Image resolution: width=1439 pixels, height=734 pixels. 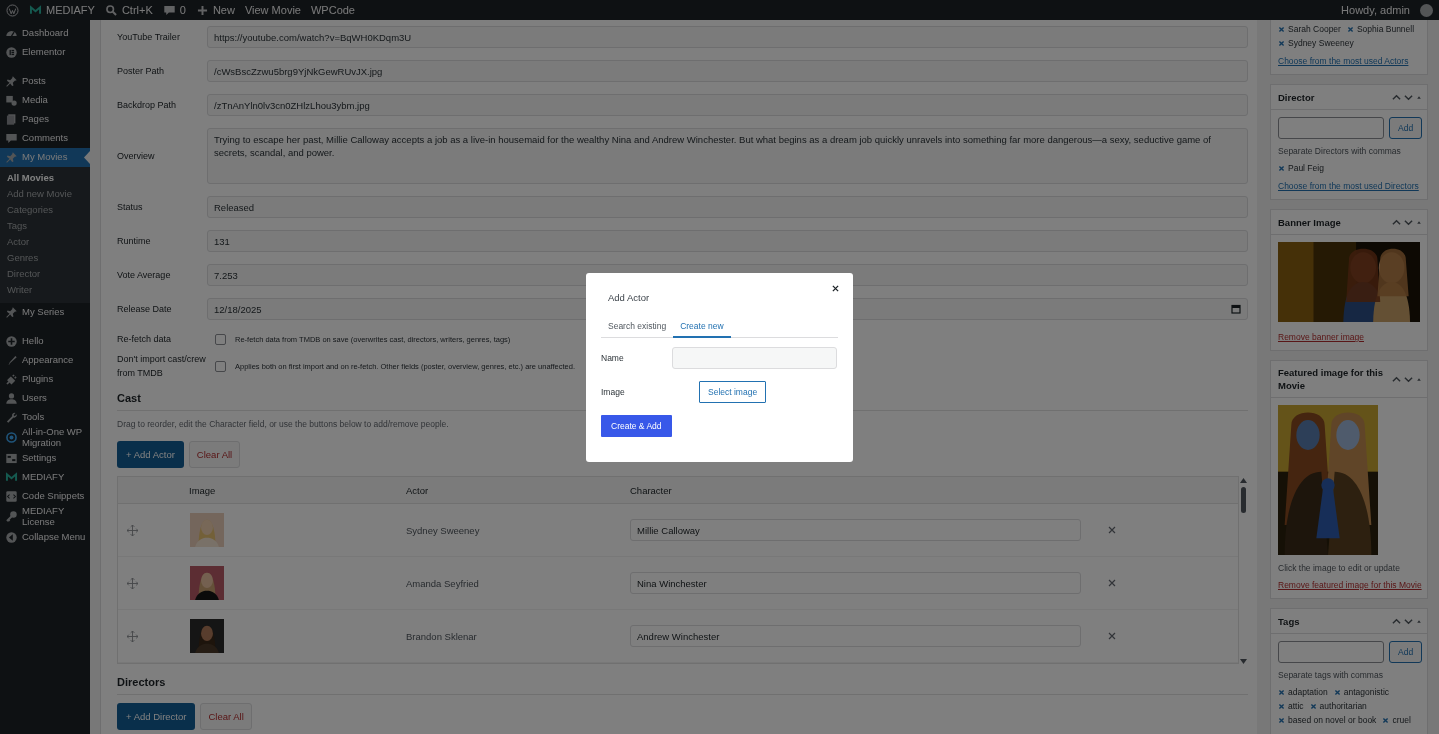 What do you see at coordinates (162, 366) in the screenshot?
I see `field-label: Don't import cast/crew from TMDB` at bounding box center [162, 366].